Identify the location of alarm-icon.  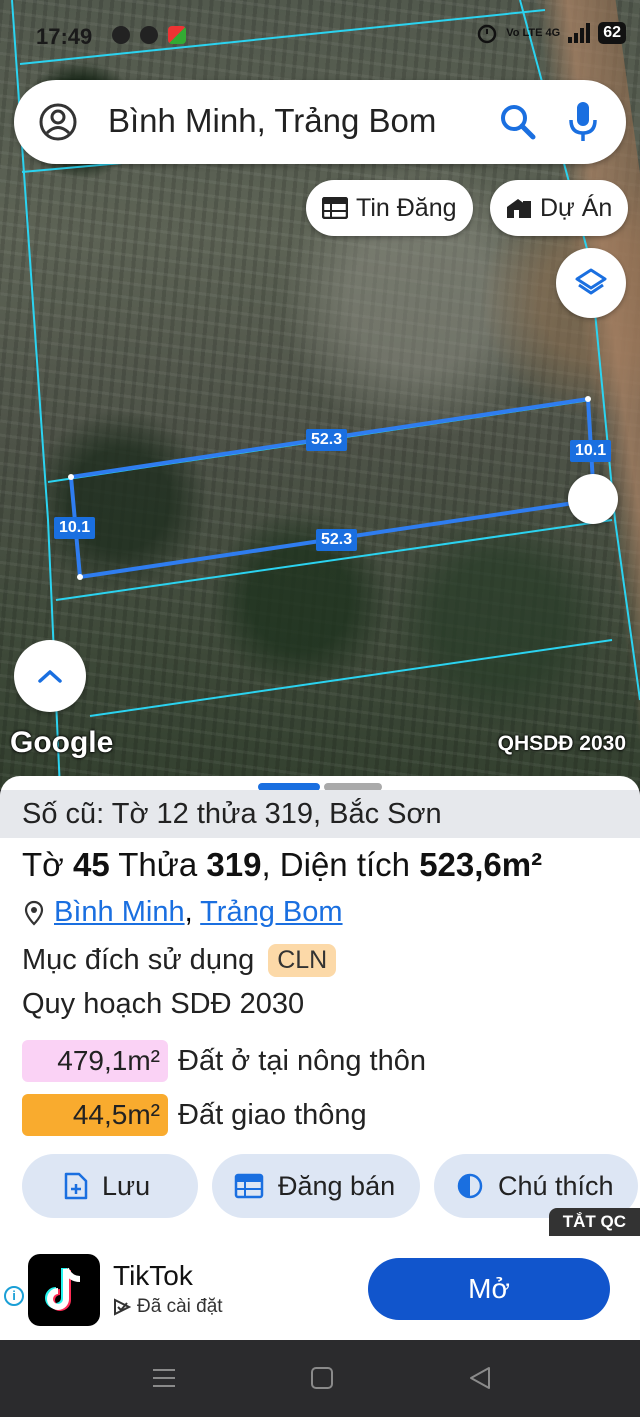
(487, 34).